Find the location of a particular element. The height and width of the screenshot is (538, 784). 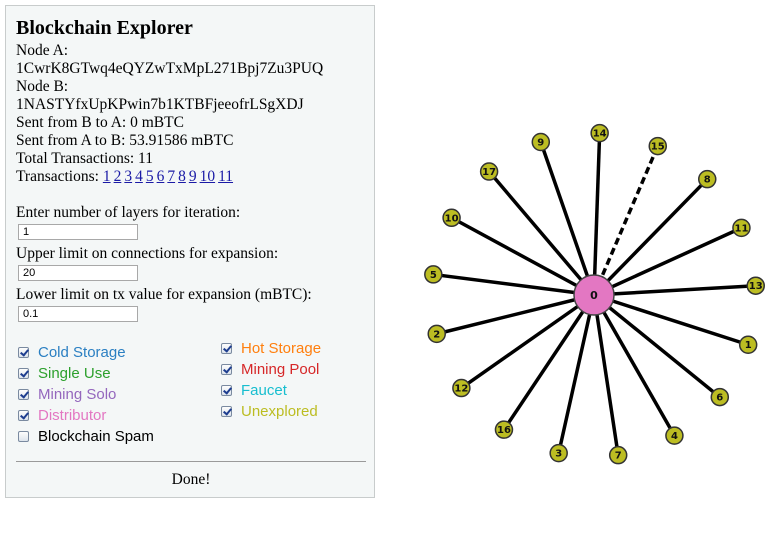

filter-faucet: Faucet is located at coordinates (254, 390).